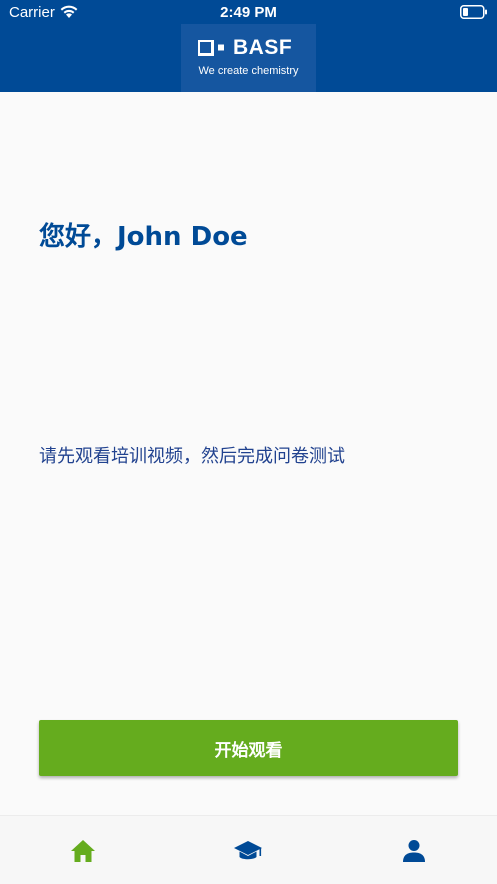 Image resolution: width=497 pixels, height=884 pixels. I want to click on greeting-title: 您好，John Doe, so click(143, 237).